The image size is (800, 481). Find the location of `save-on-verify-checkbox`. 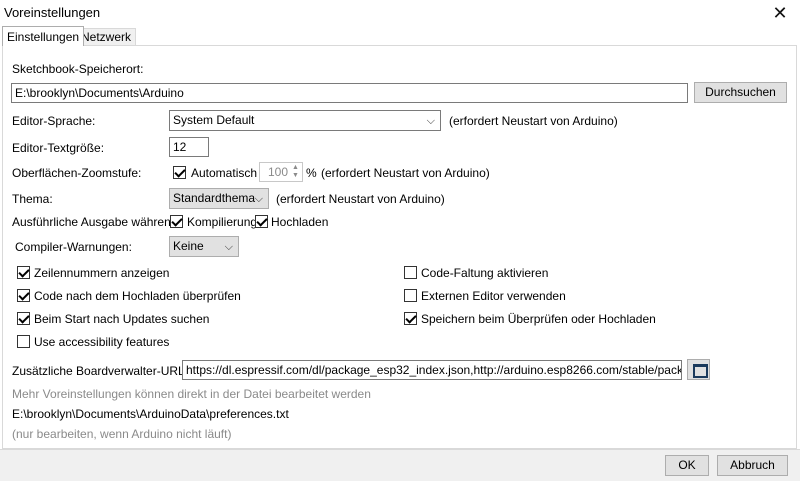

save-on-verify-checkbox is located at coordinates (410, 318).